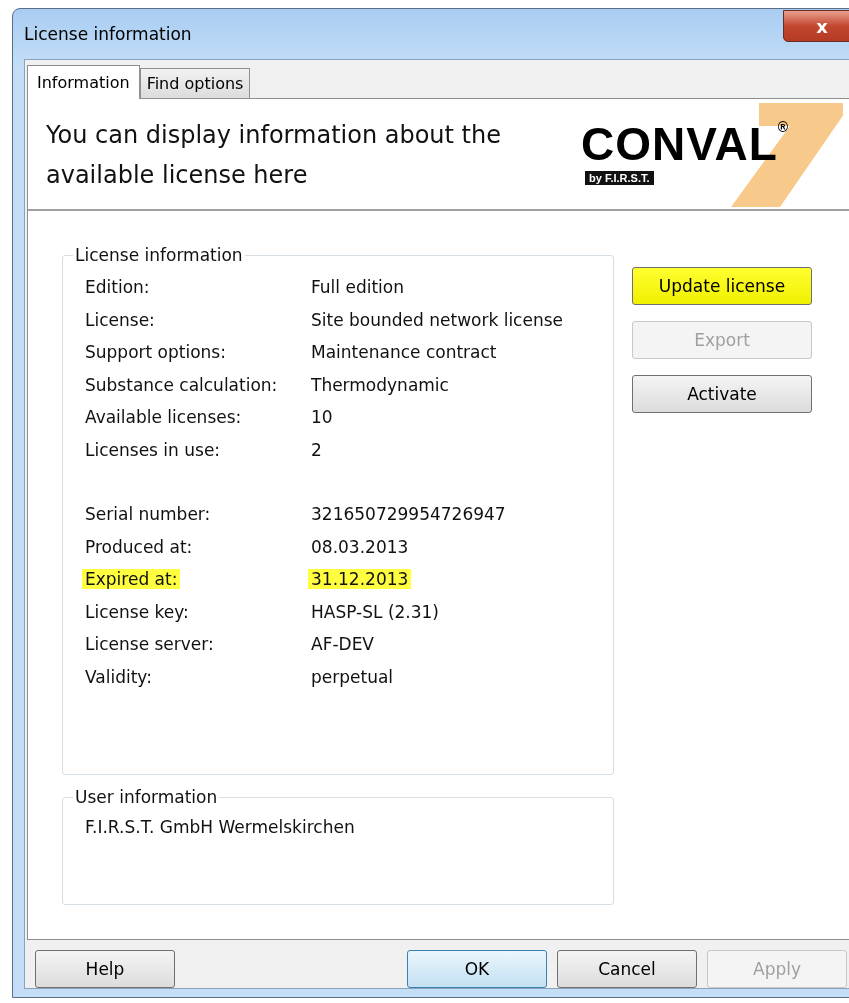  What do you see at coordinates (149, 644) in the screenshot?
I see `field-label: License server:` at bounding box center [149, 644].